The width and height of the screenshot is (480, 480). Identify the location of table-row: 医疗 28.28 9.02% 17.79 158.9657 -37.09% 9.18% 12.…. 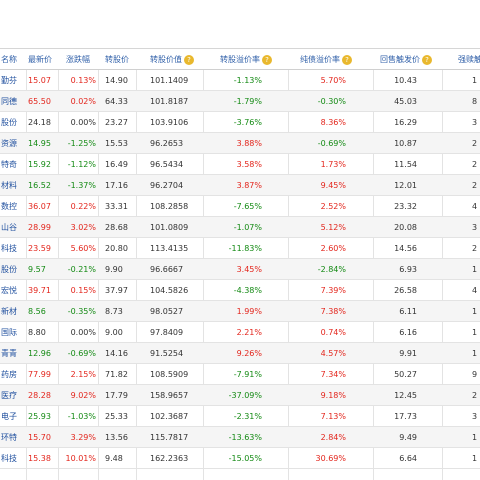
(240, 395).